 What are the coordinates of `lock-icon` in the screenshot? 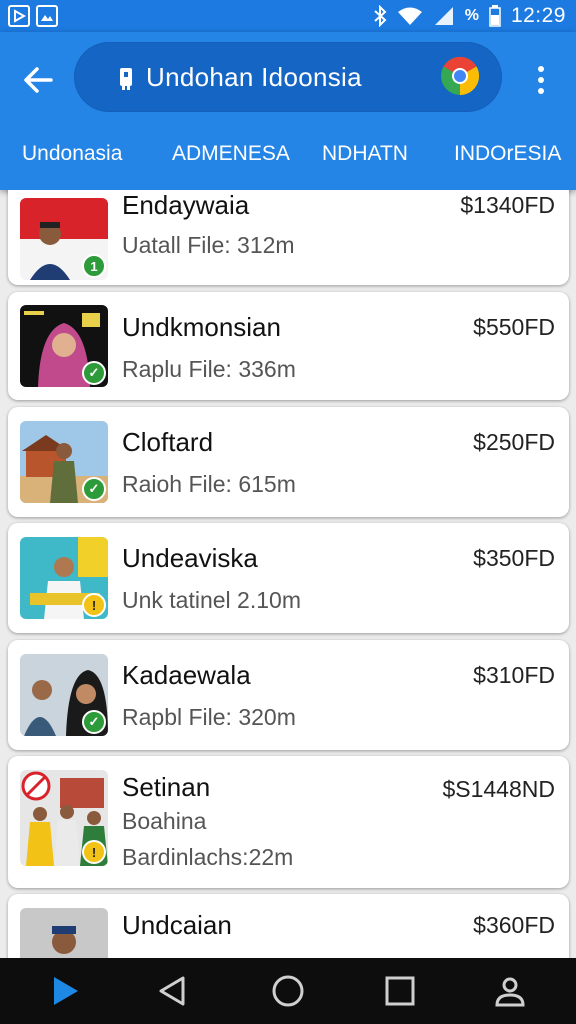 It's located at (126, 79).